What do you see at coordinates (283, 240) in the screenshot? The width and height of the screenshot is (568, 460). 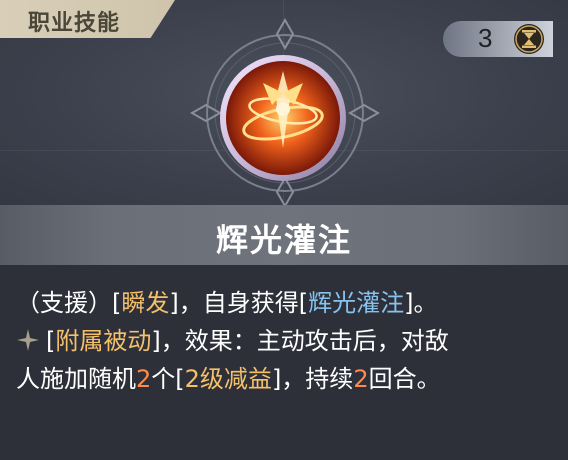 I see `skill-name: 辉光灌注` at bounding box center [283, 240].